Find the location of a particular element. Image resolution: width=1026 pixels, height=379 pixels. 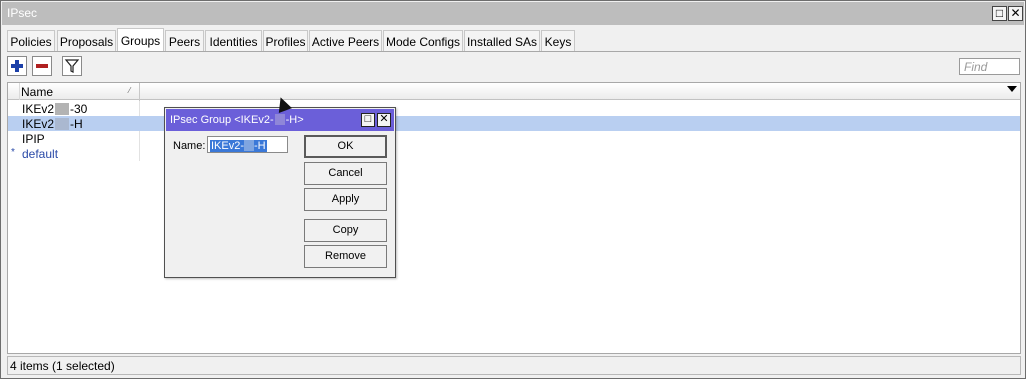

cancel-button: Cancel is located at coordinates (345, 173).